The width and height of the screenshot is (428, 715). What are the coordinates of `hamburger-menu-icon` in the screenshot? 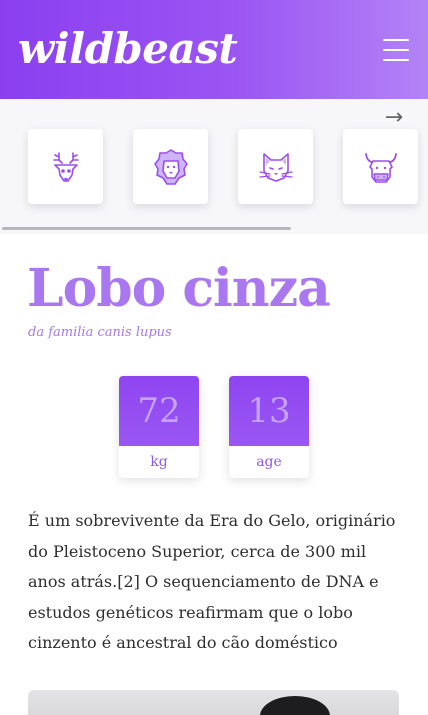 It's located at (396, 50).